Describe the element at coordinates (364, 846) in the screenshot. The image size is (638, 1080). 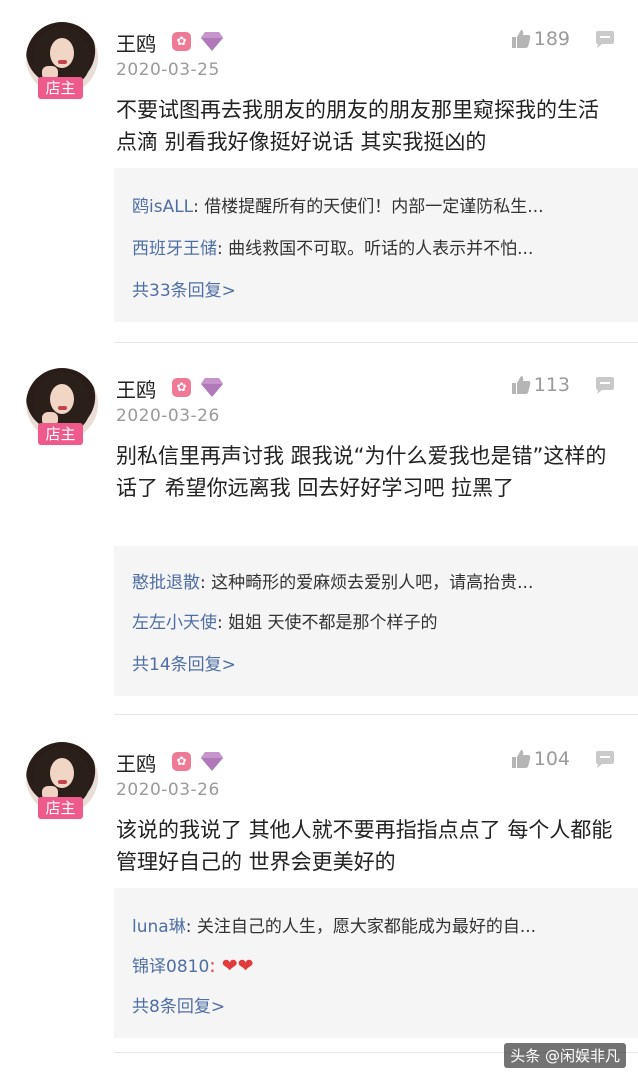
I see `comment-text: 该说的我说了 其他人就不要再指指点点了 每个人都能管理好自己的 世界会更美好的` at that location.